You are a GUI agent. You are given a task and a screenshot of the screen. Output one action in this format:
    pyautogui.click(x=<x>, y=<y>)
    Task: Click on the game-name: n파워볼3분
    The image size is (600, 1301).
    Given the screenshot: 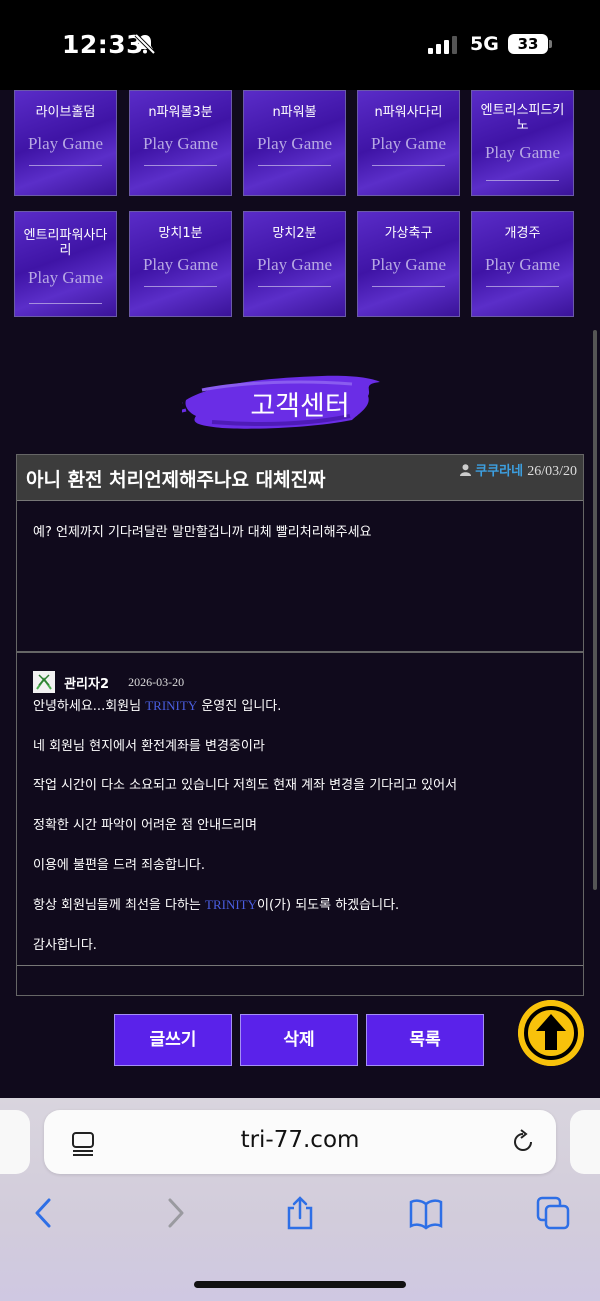 What is the action you would take?
    pyautogui.click(x=180, y=112)
    